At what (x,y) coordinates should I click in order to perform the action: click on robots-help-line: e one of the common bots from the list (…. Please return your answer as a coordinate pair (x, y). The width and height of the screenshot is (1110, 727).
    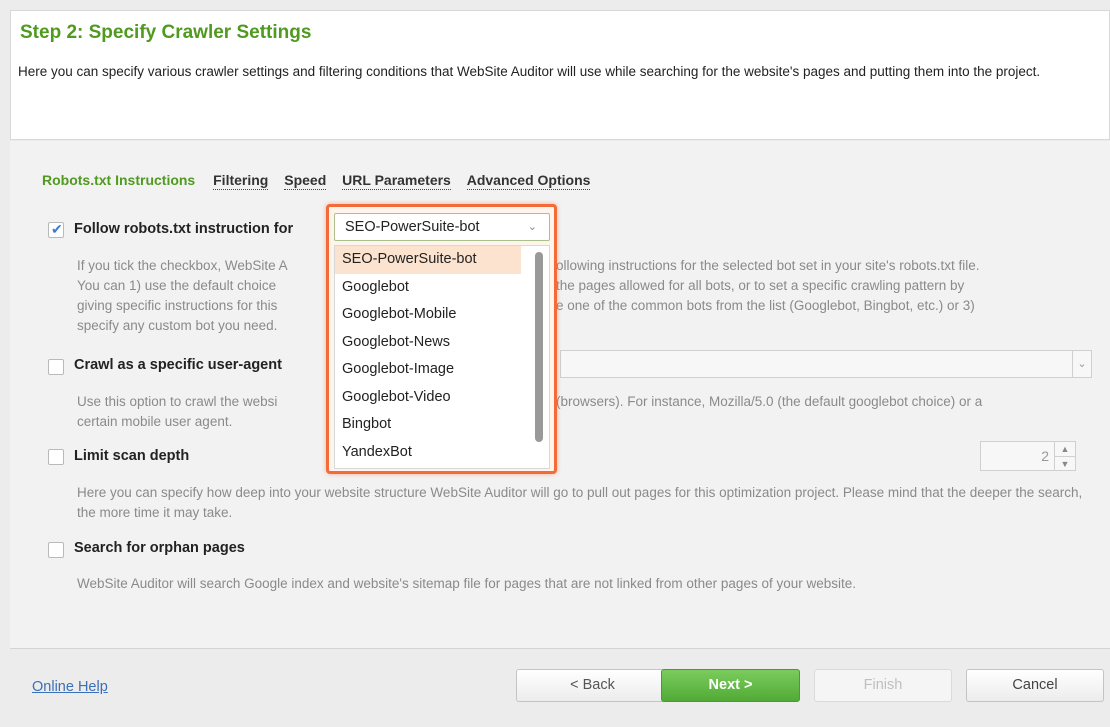
    Looking at the image, I should click on (765, 305).